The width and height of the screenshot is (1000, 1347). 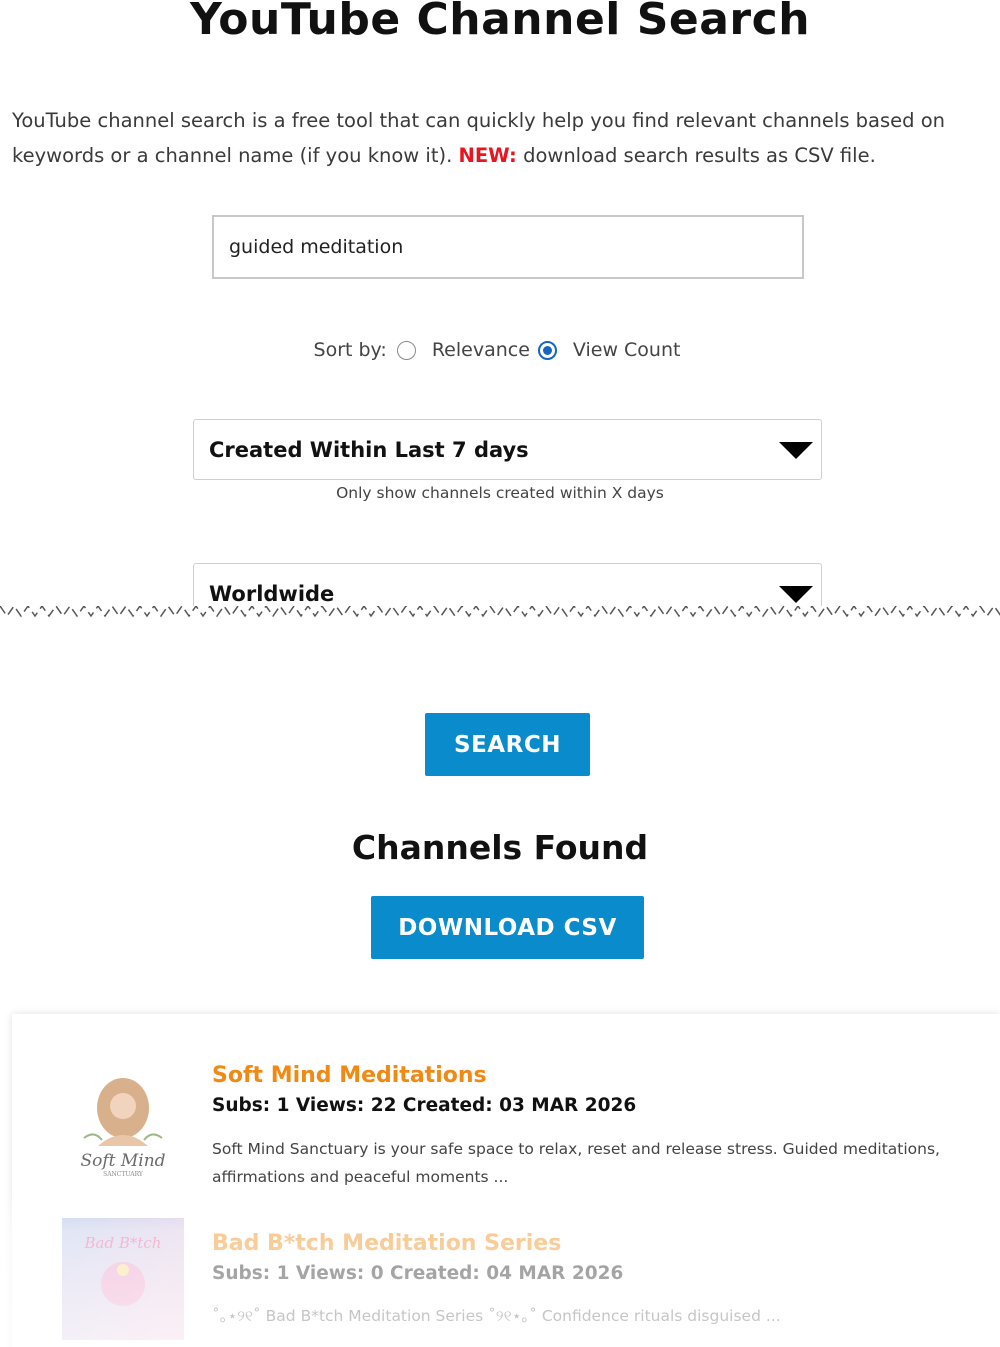 What do you see at coordinates (500, 22) in the screenshot?
I see `page-title: YouTube Channel Search` at bounding box center [500, 22].